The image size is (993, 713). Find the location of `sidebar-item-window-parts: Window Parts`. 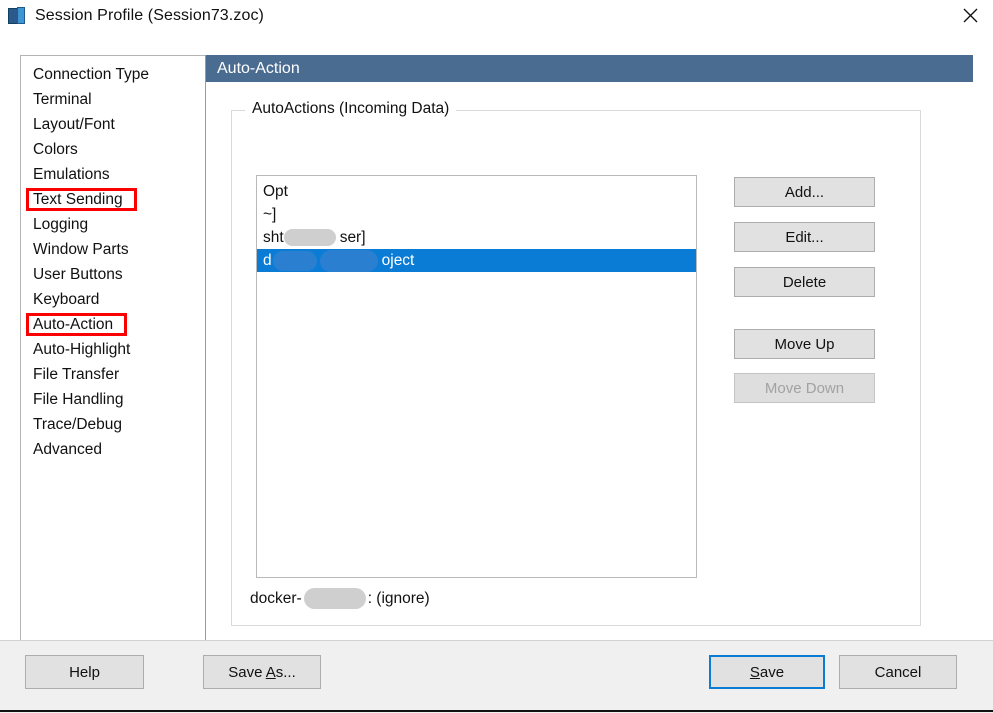

sidebar-item-window-parts: Window Parts is located at coordinates (113, 249).